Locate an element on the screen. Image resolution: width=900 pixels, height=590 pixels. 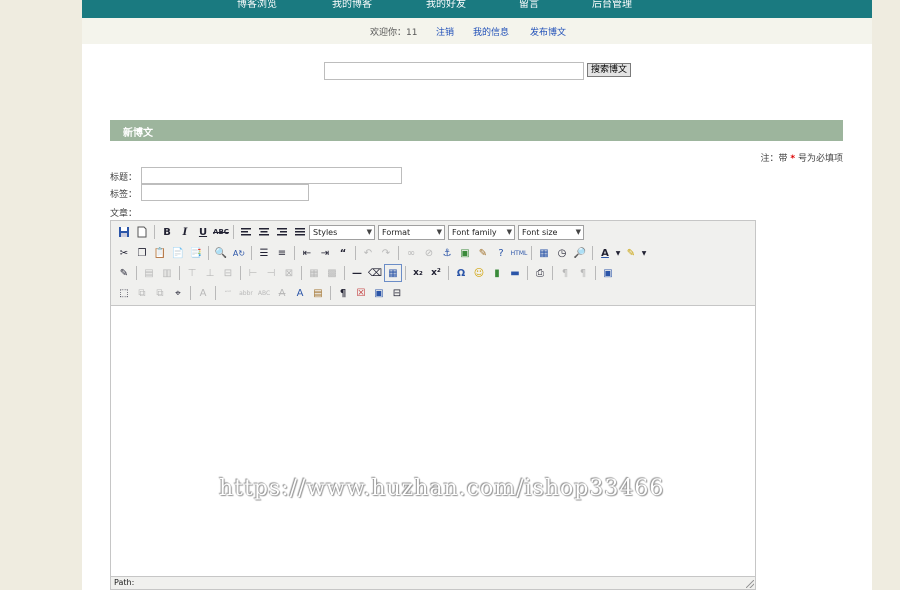
emoticon-icon: ☺ is located at coordinates (479, 273).